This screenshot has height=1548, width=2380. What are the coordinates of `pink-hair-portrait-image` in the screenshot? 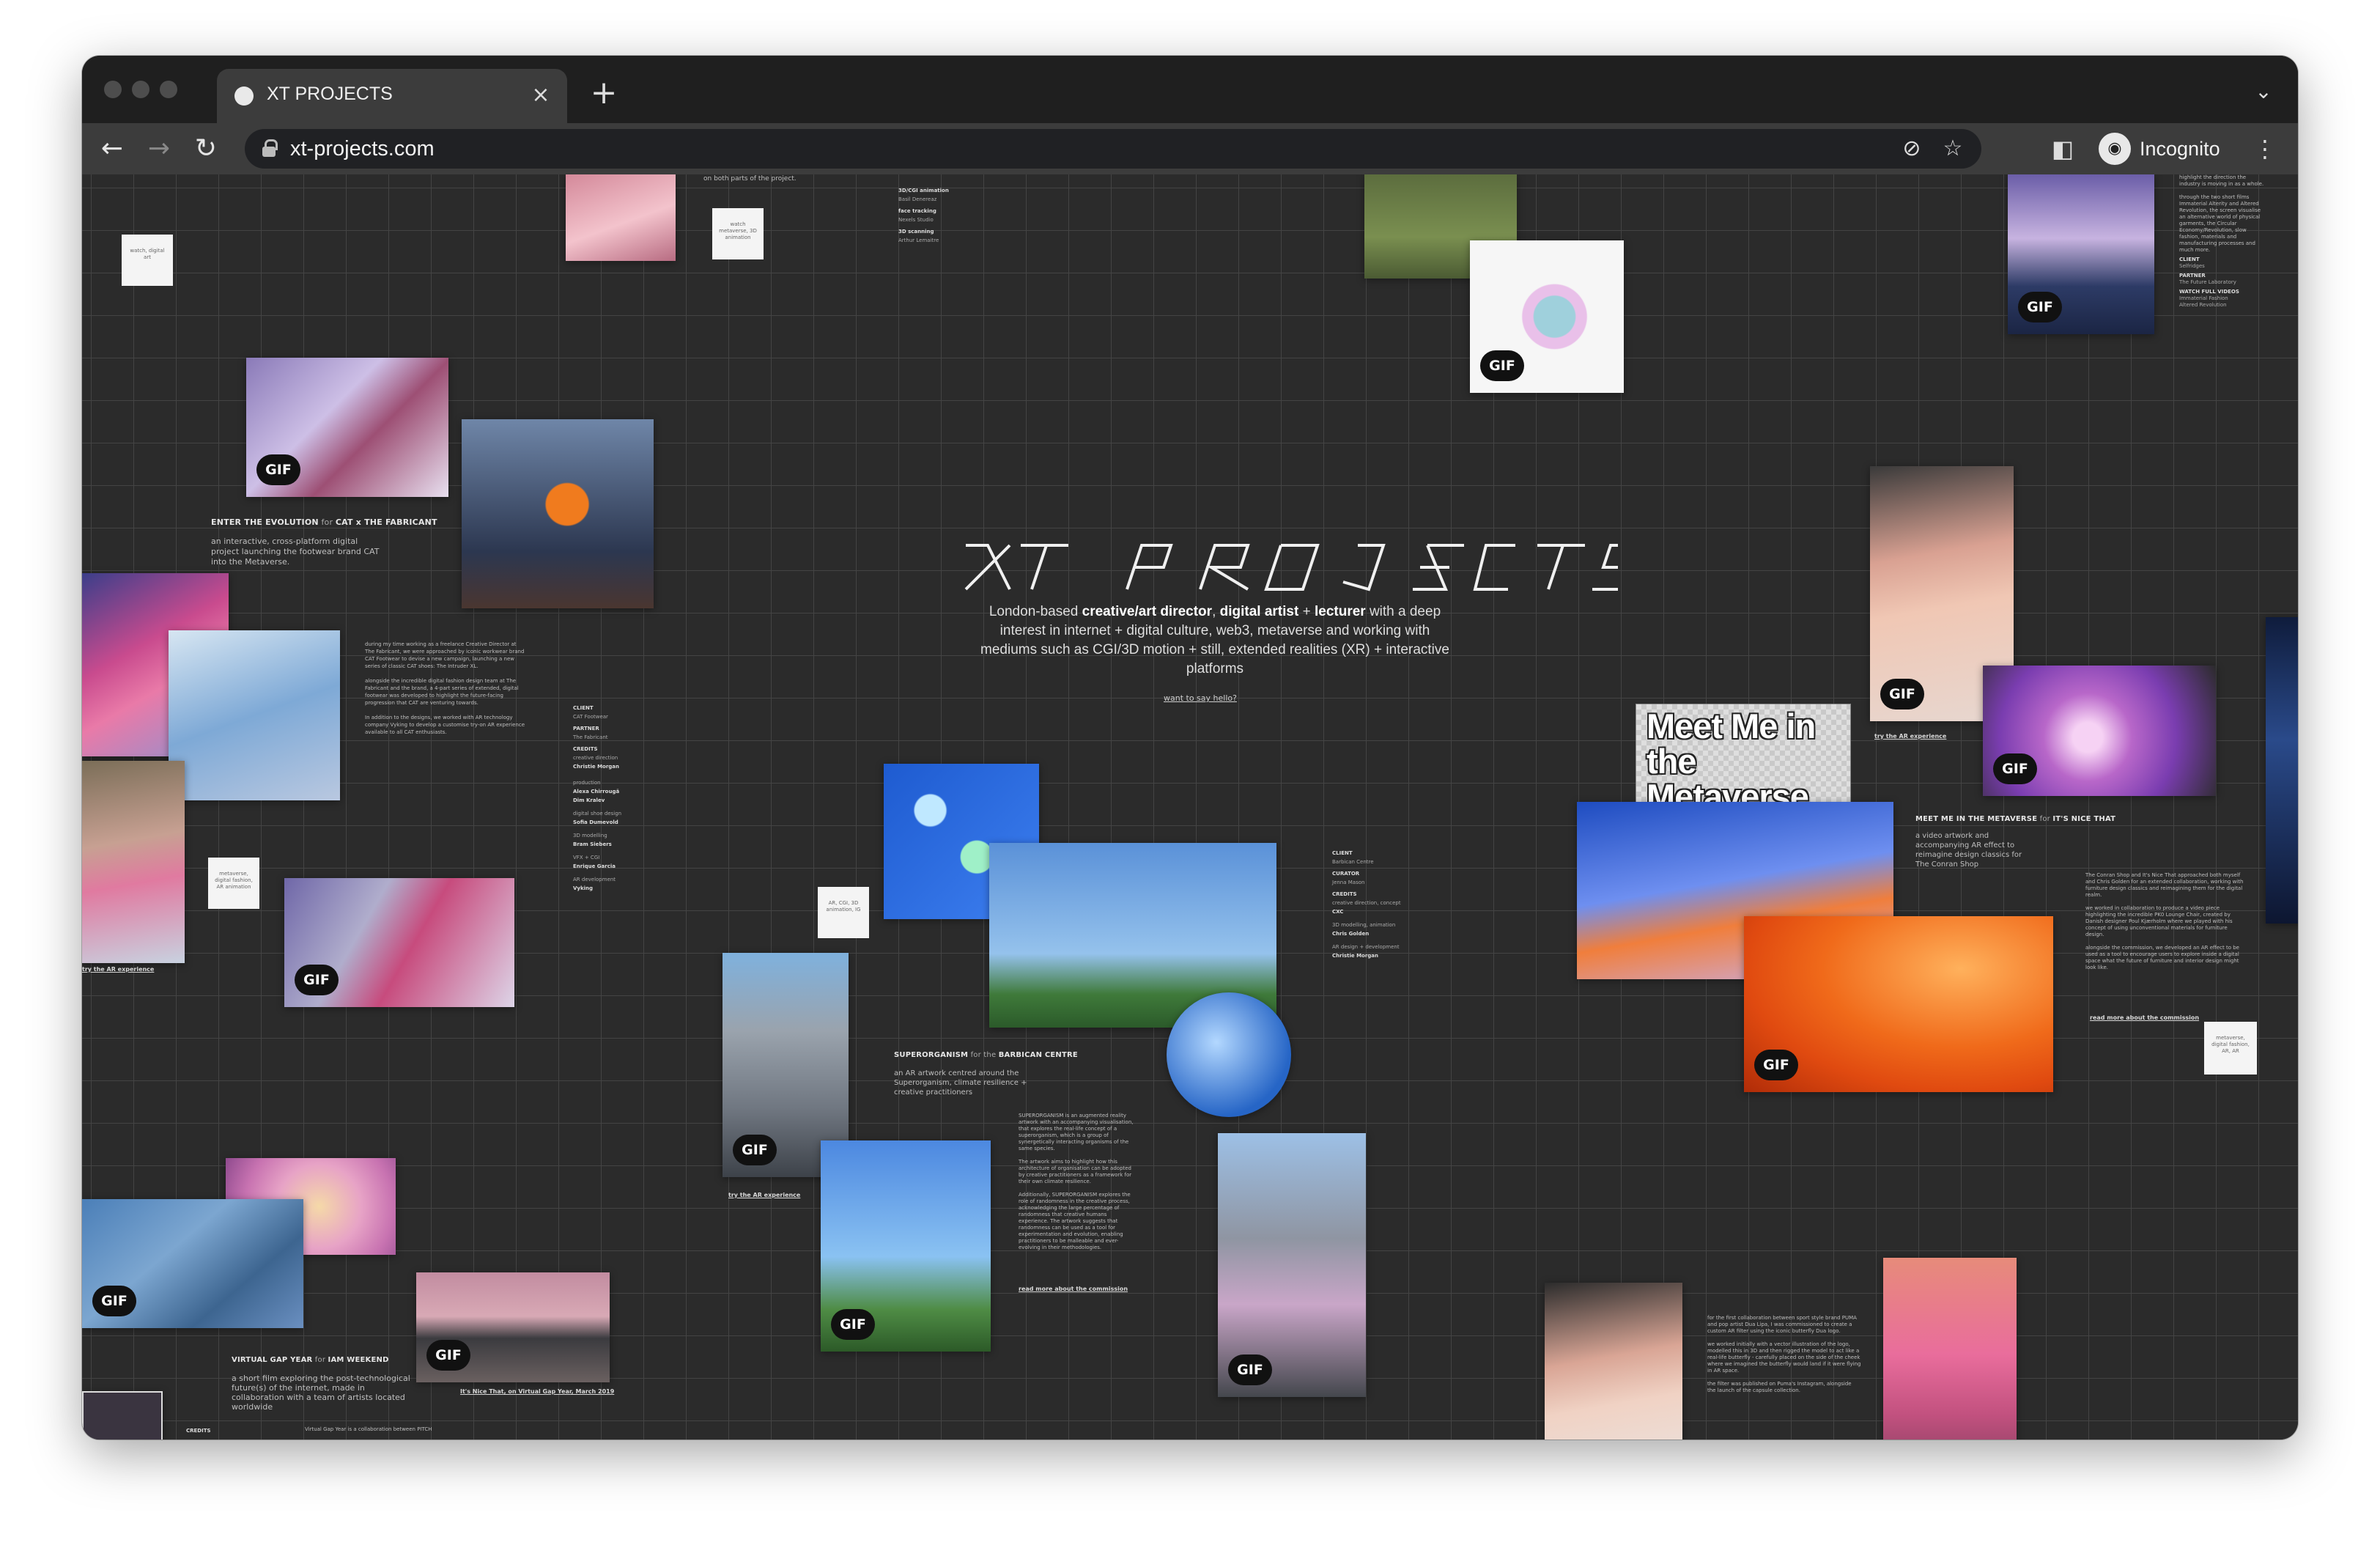 It's located at (621, 217).